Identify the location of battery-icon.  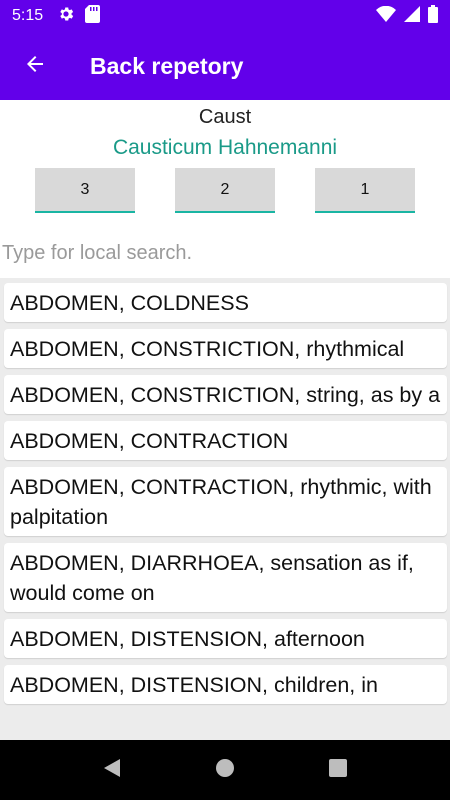
(433, 16).